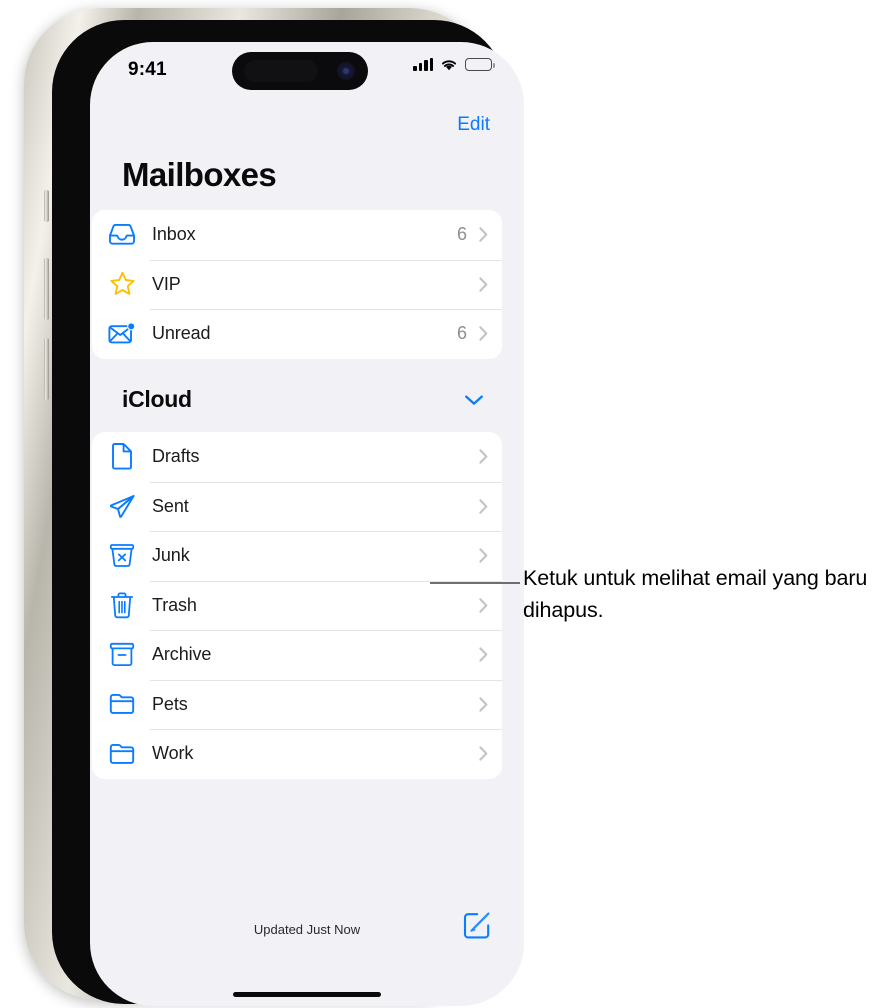  I want to click on earpiece-speaker, so click(281, 71).